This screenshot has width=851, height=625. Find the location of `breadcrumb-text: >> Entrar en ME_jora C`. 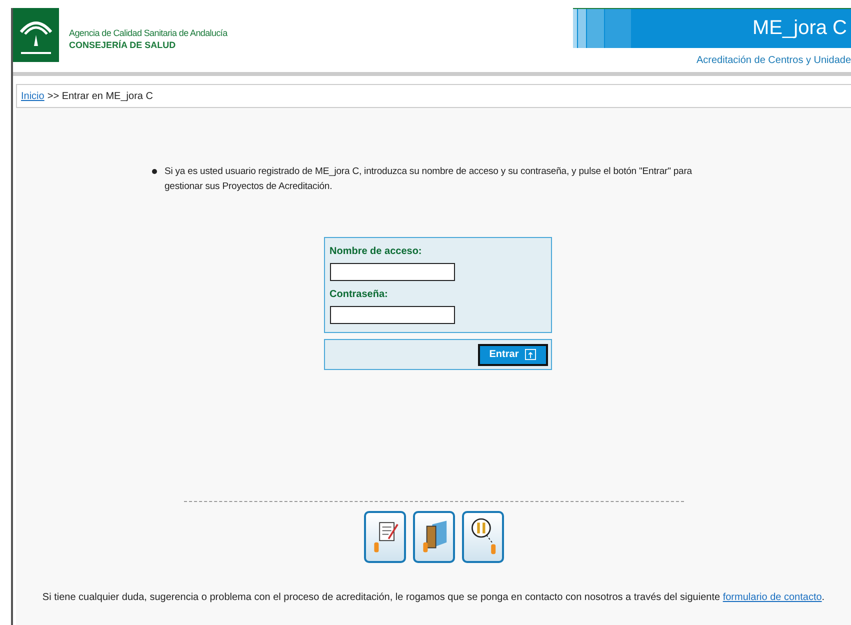

breadcrumb-text: >> Entrar en ME_jora C is located at coordinates (100, 96).